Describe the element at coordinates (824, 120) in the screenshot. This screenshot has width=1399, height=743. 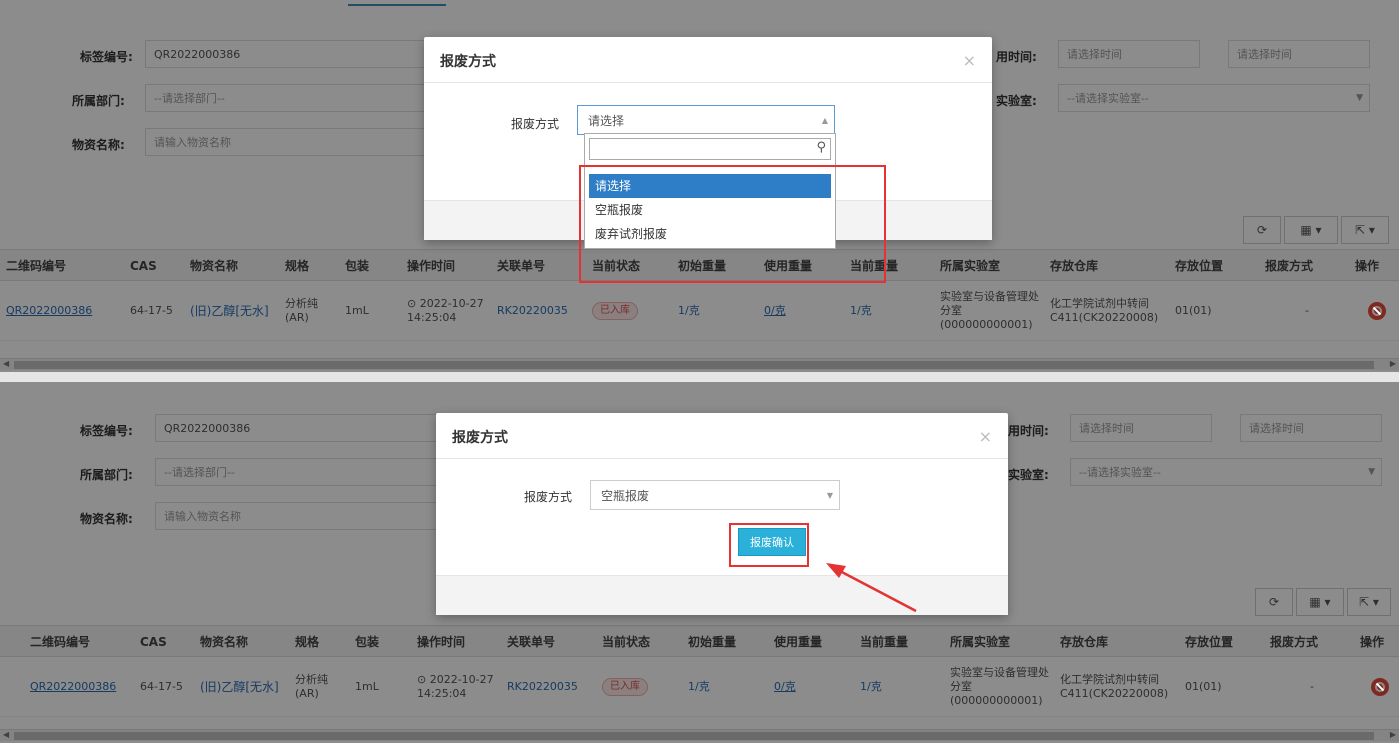
I see `chevron-up-icon: ▲` at that location.